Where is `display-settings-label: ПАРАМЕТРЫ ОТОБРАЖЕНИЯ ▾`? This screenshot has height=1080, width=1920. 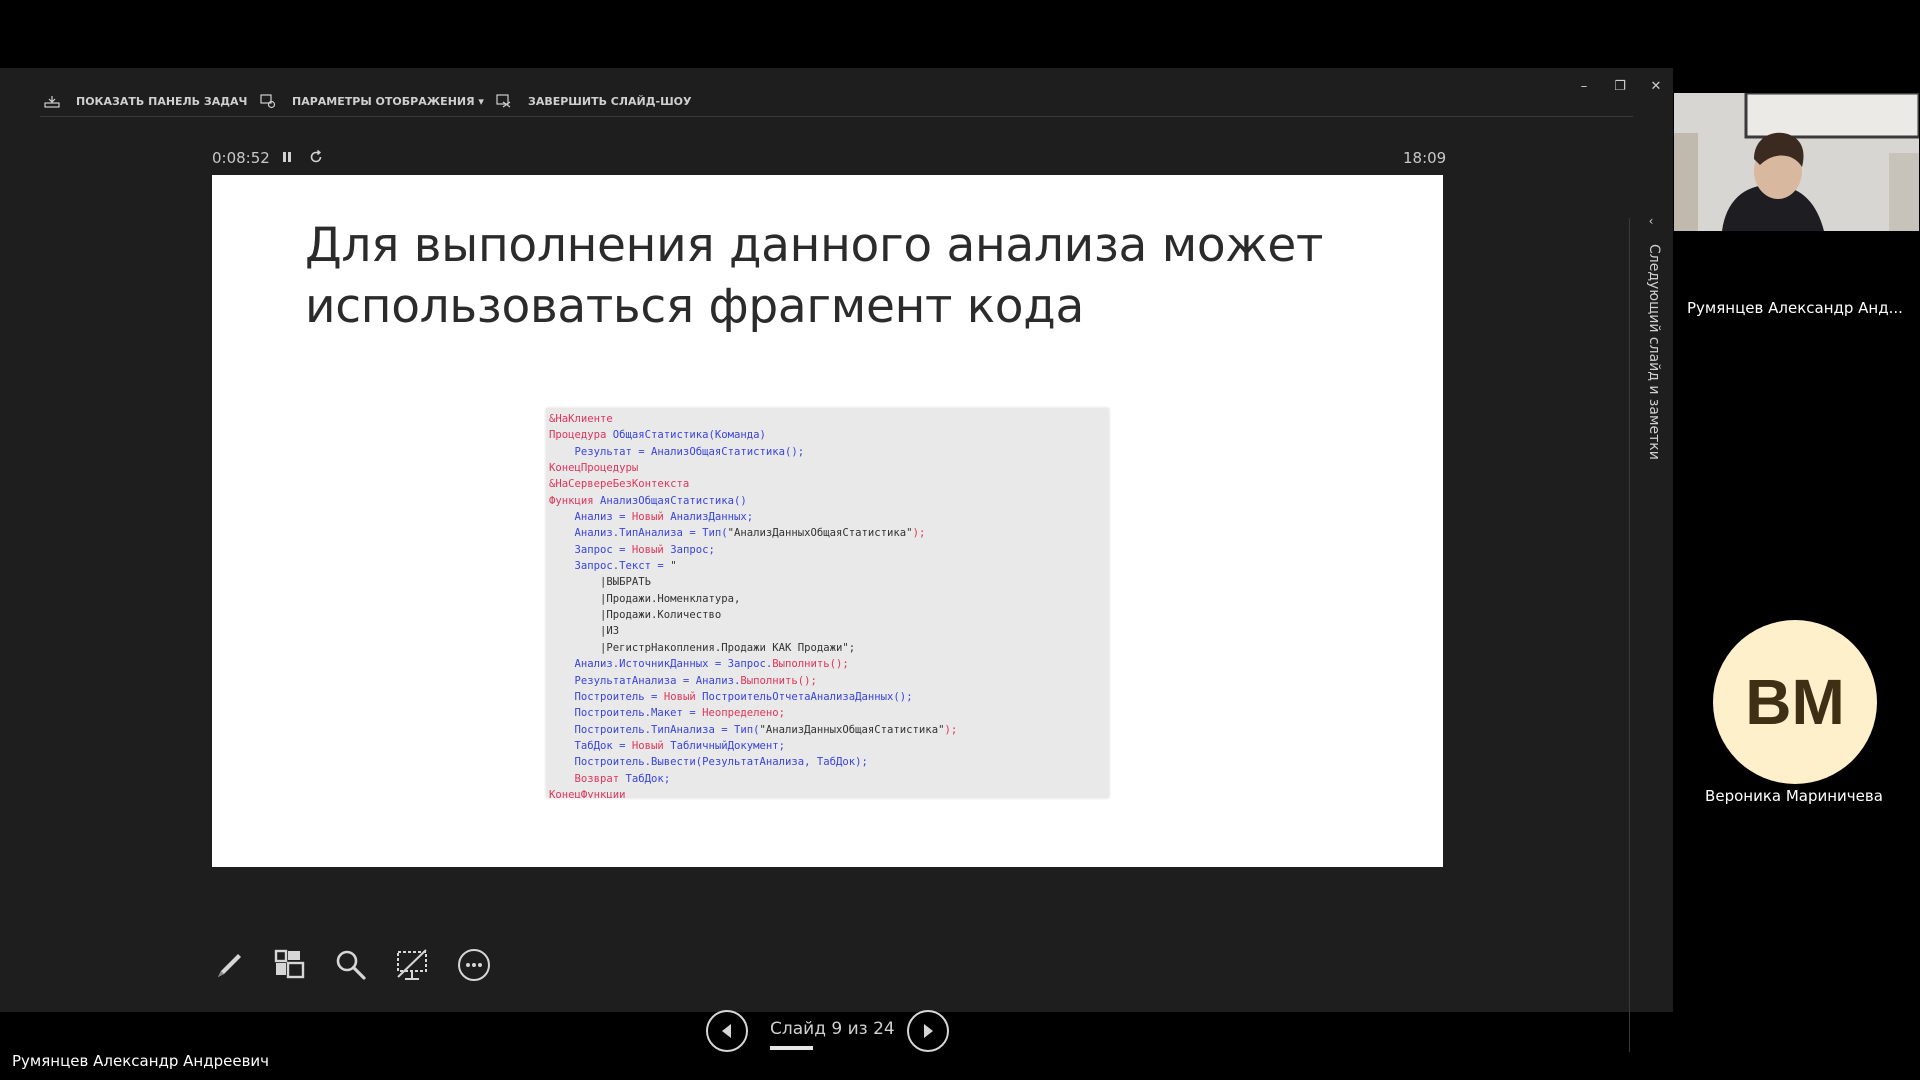
display-settings-label: ПАРАМЕТРЫ ОТОБРАЖЕНИЯ ▾ is located at coordinates (388, 101).